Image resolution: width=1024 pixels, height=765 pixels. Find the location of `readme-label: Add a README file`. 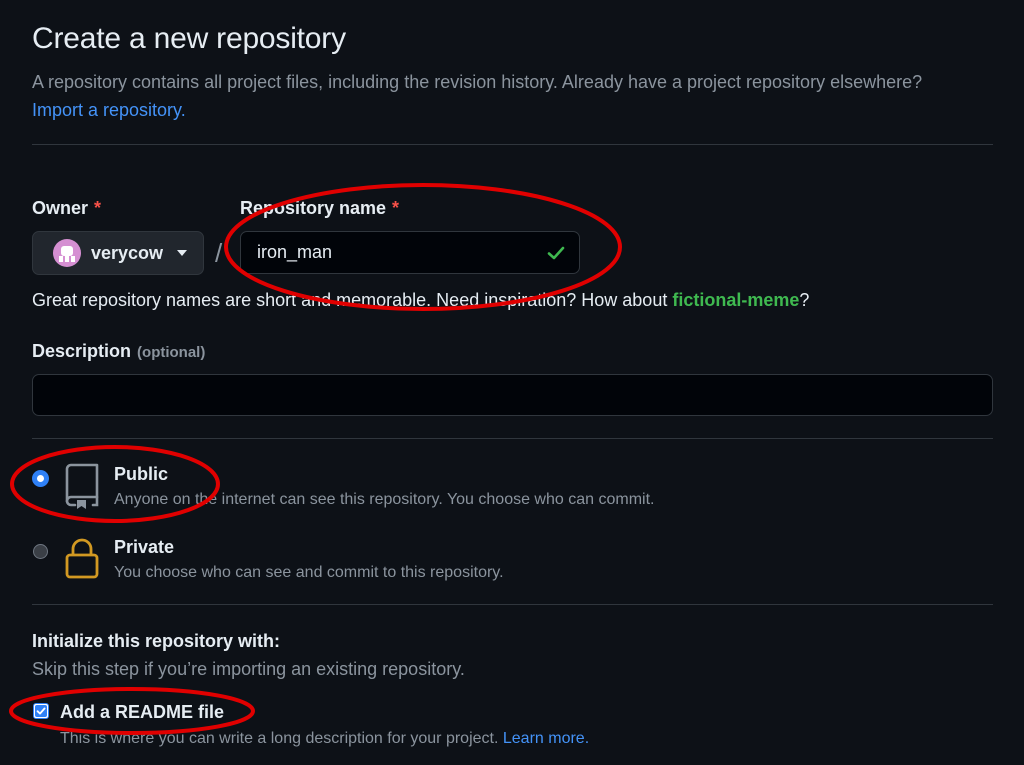

readme-label: Add a README file is located at coordinates (142, 712).